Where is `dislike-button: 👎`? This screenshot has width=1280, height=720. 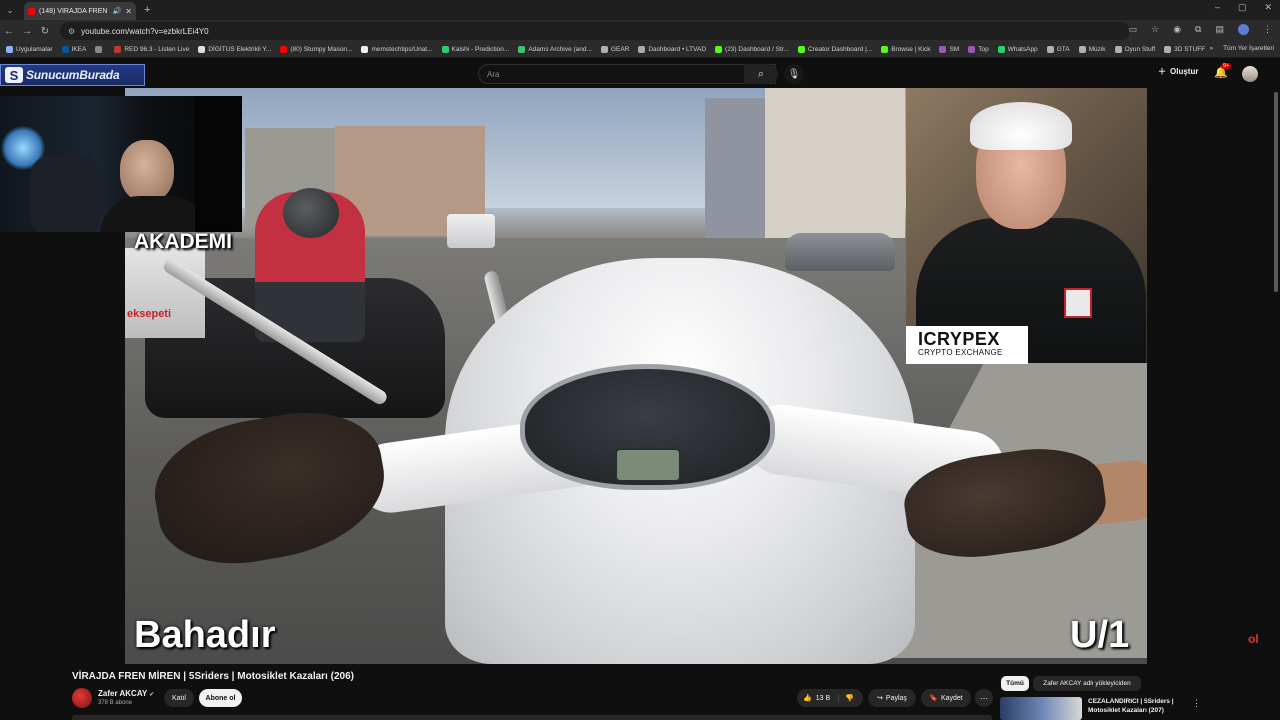 dislike-button: 👎 is located at coordinates (846, 698).